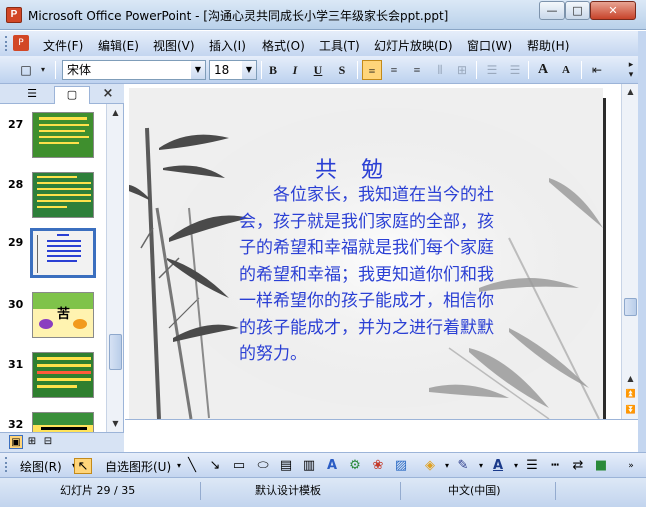 The image size is (646, 507). I want to click on menu-file: 文件(F), so click(63, 45).